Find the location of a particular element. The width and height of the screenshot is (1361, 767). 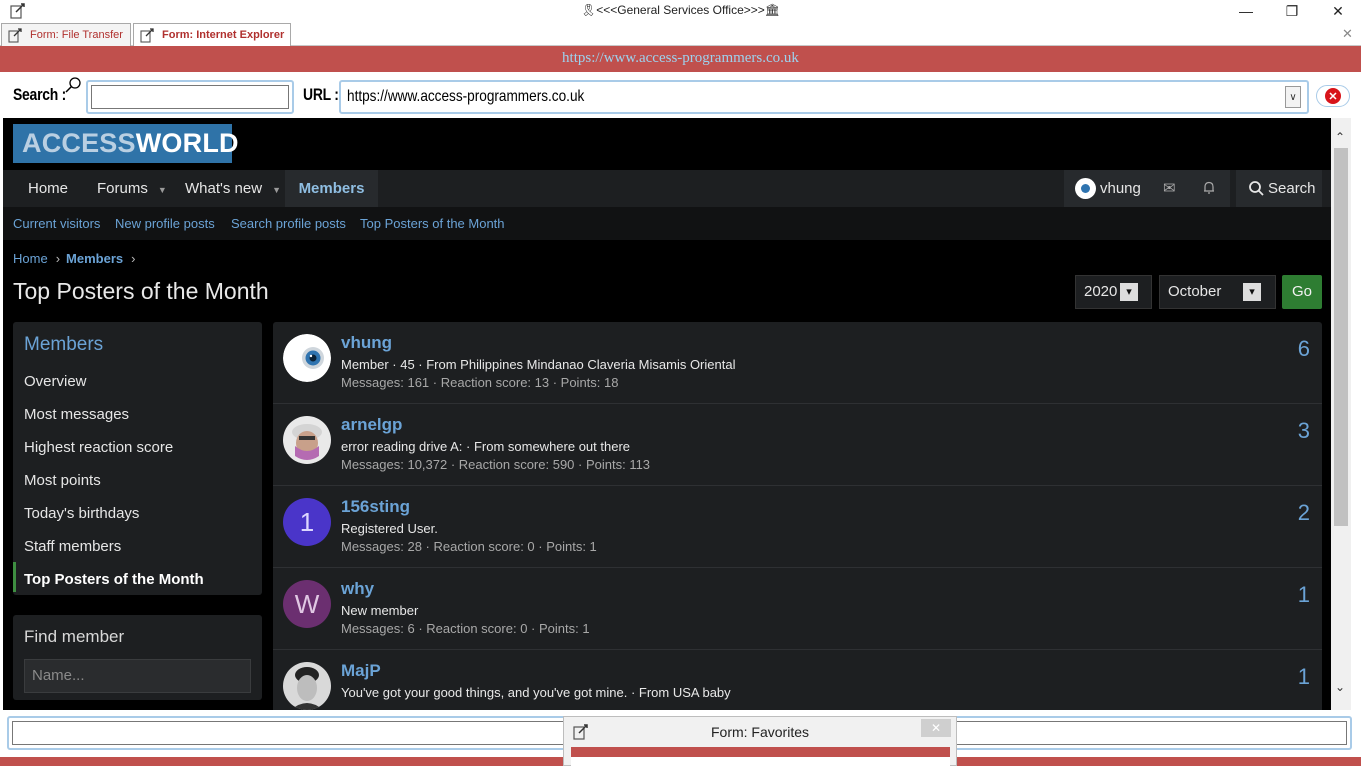

avatar-letter: 1 is located at coordinates (307, 522).